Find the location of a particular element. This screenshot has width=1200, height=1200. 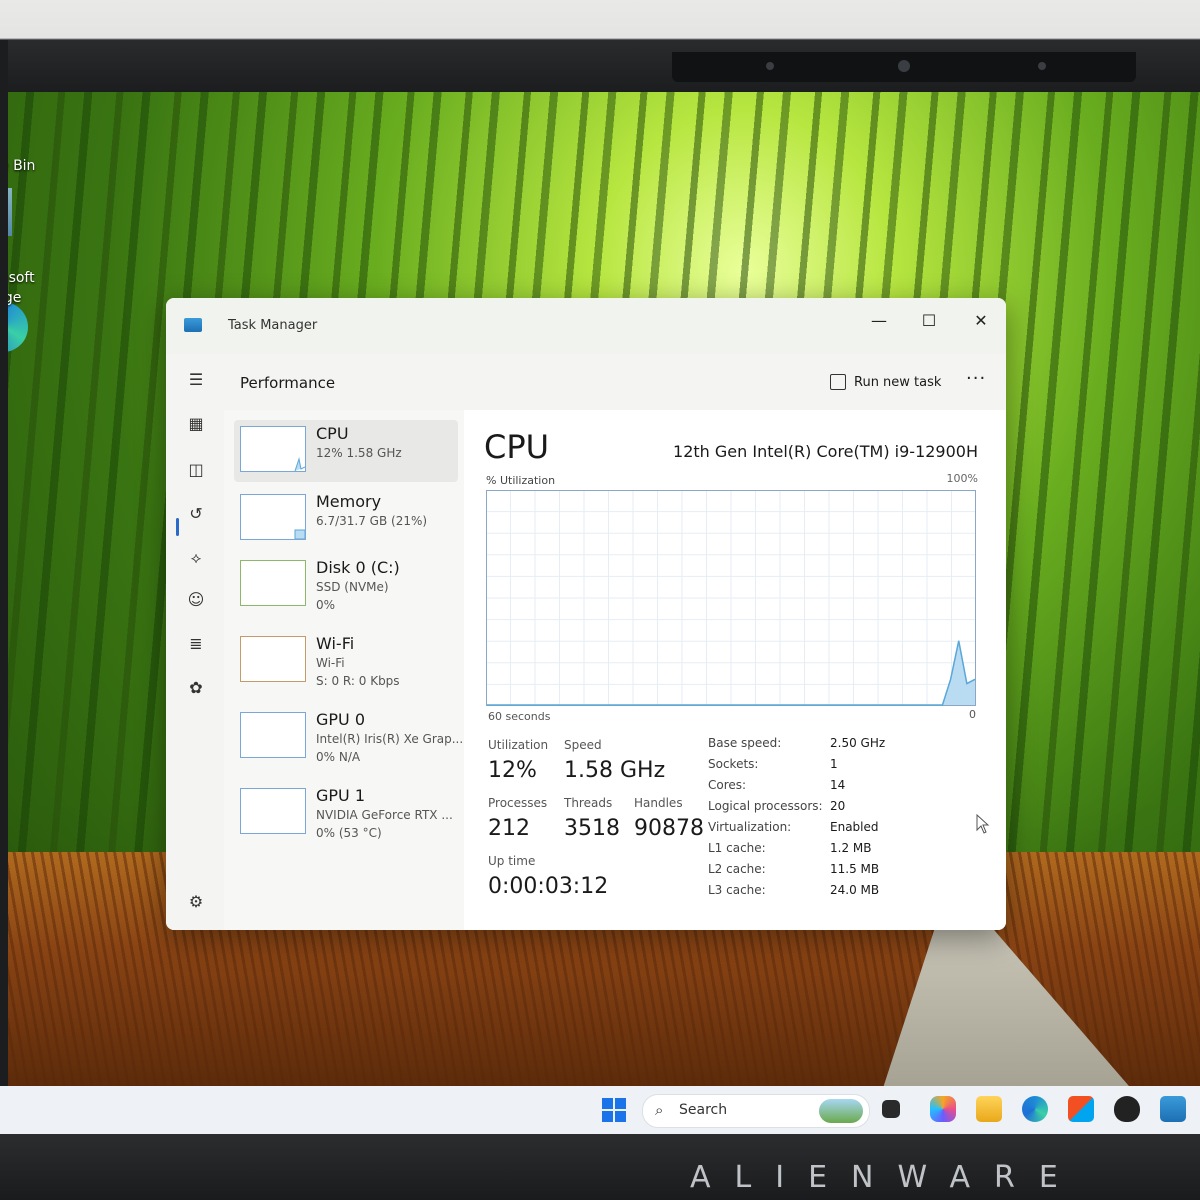

device-item-gpu0: GPU 0 Intel(R) Iris(R) Xe Grap... 0% N/A is located at coordinates (348, 737).